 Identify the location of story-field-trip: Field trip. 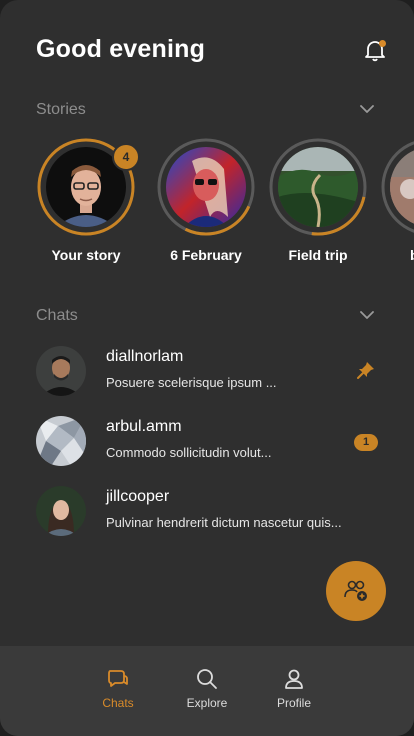
(318, 200).